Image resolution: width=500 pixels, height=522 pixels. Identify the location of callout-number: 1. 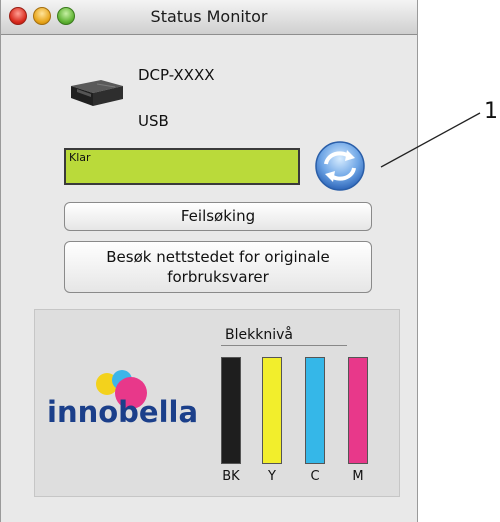
(491, 111).